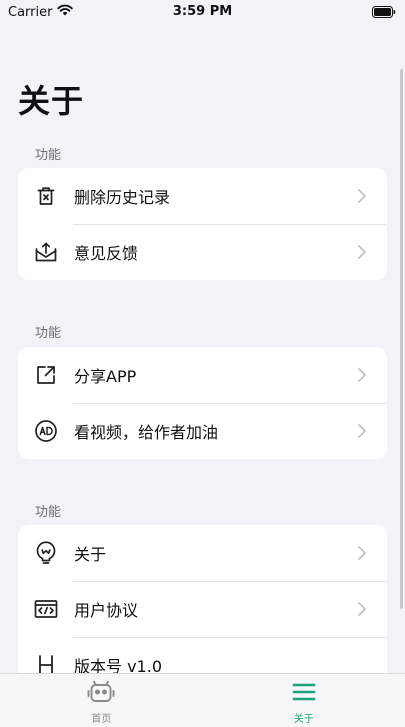 This screenshot has width=405, height=727. I want to click on row-user-agreement: 用户协议, so click(202, 609).